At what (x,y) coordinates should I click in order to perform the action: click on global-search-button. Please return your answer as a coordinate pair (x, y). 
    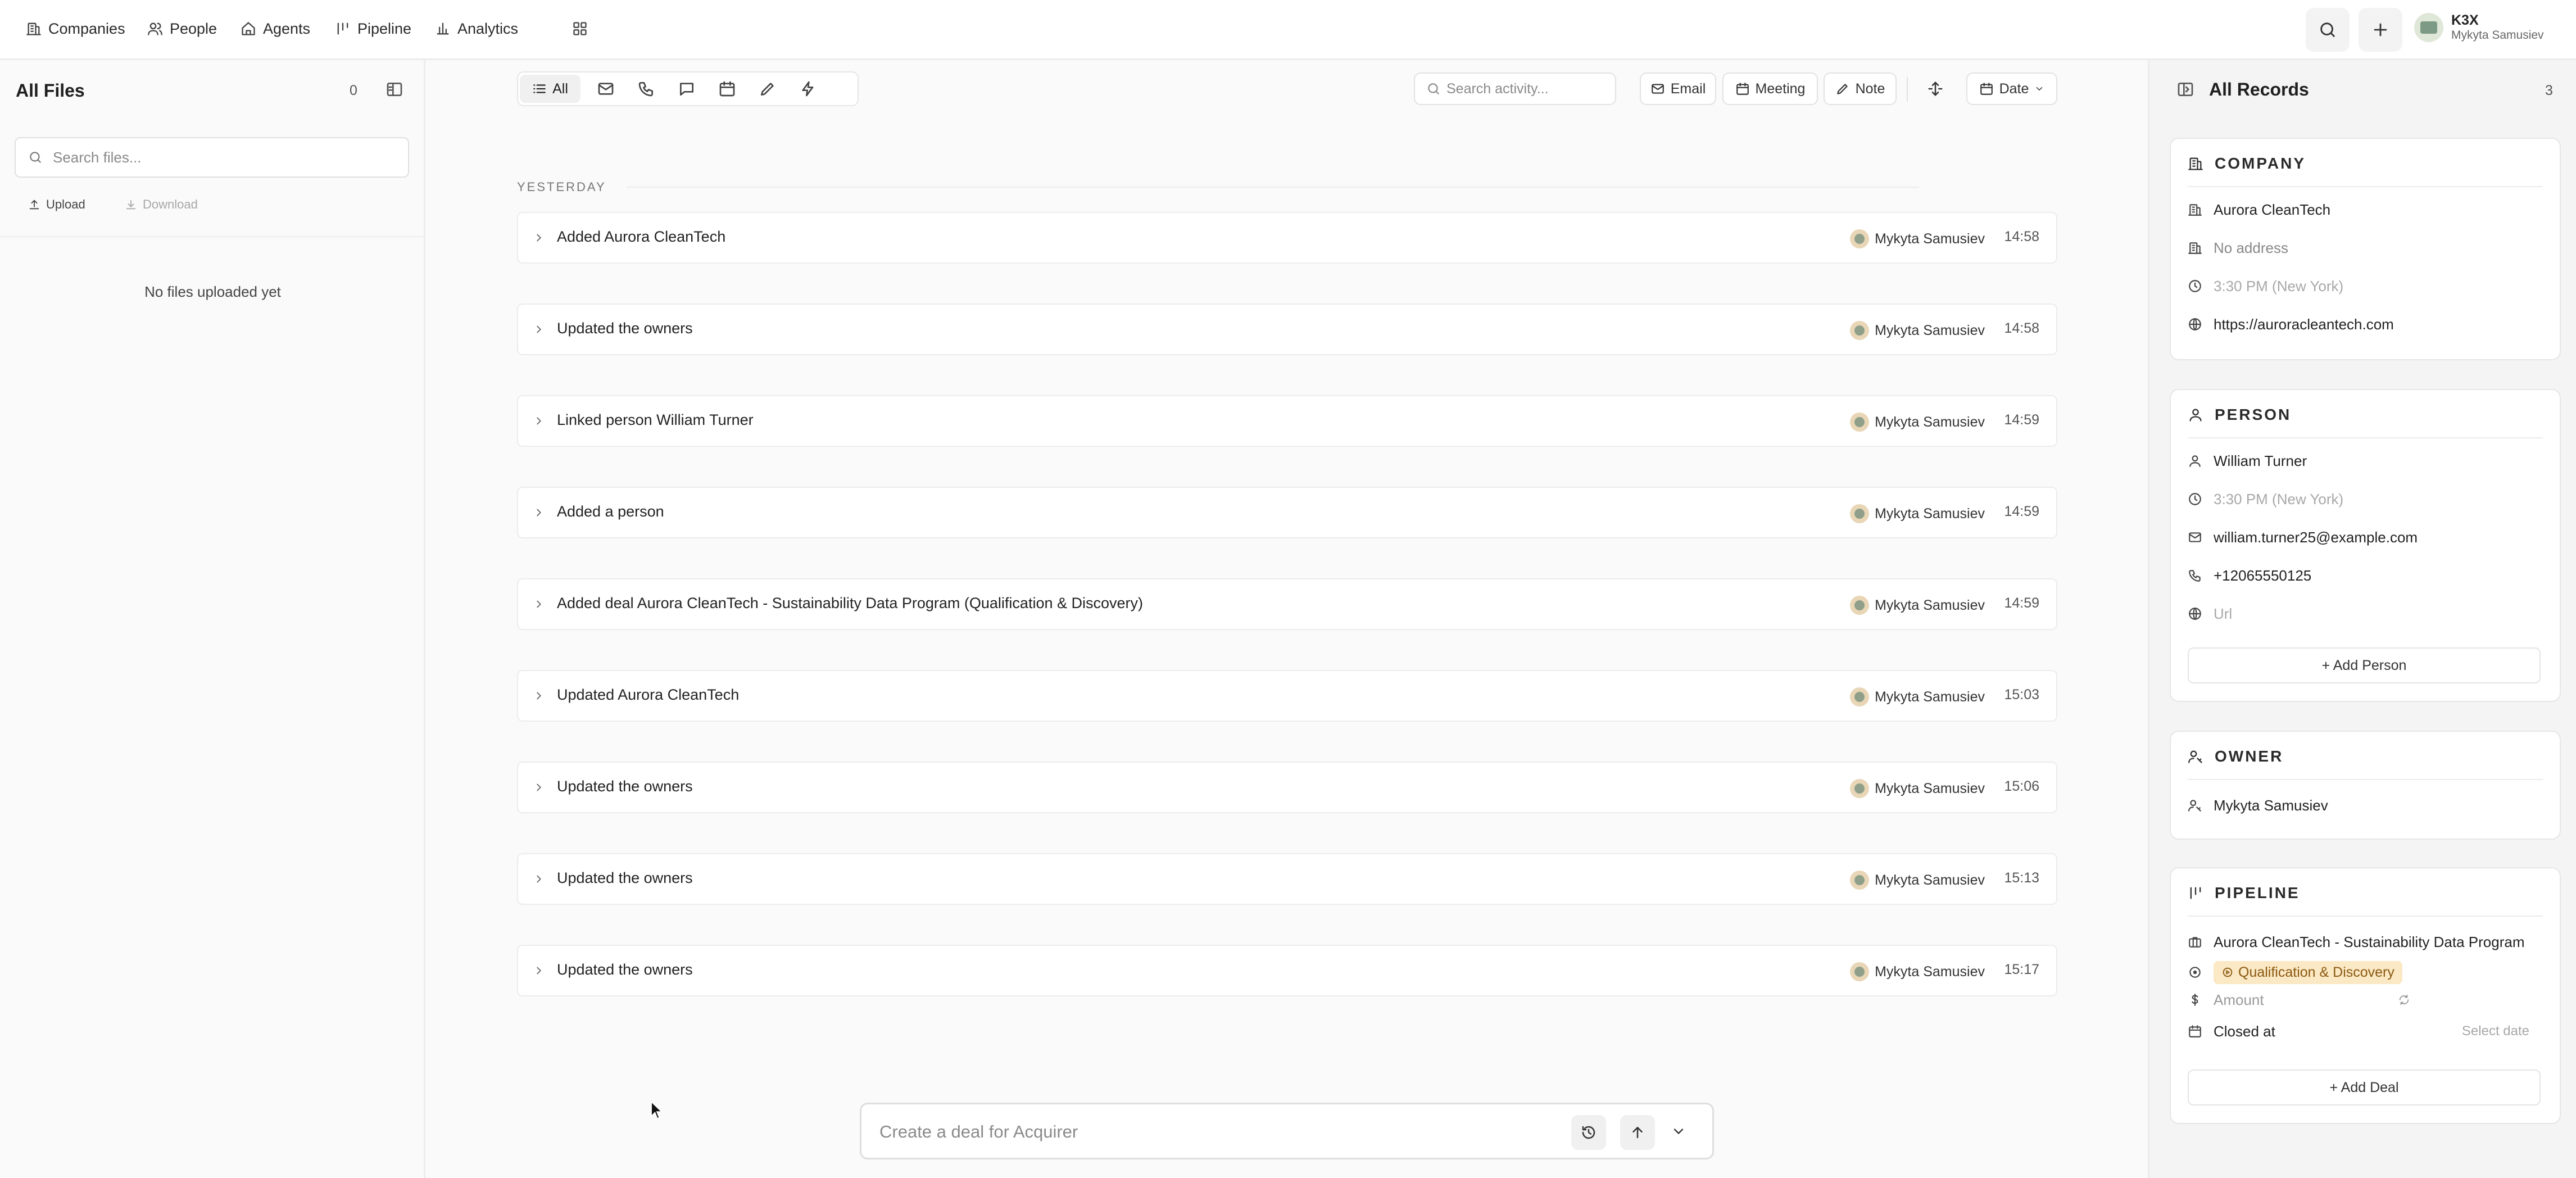
    Looking at the image, I should click on (2328, 30).